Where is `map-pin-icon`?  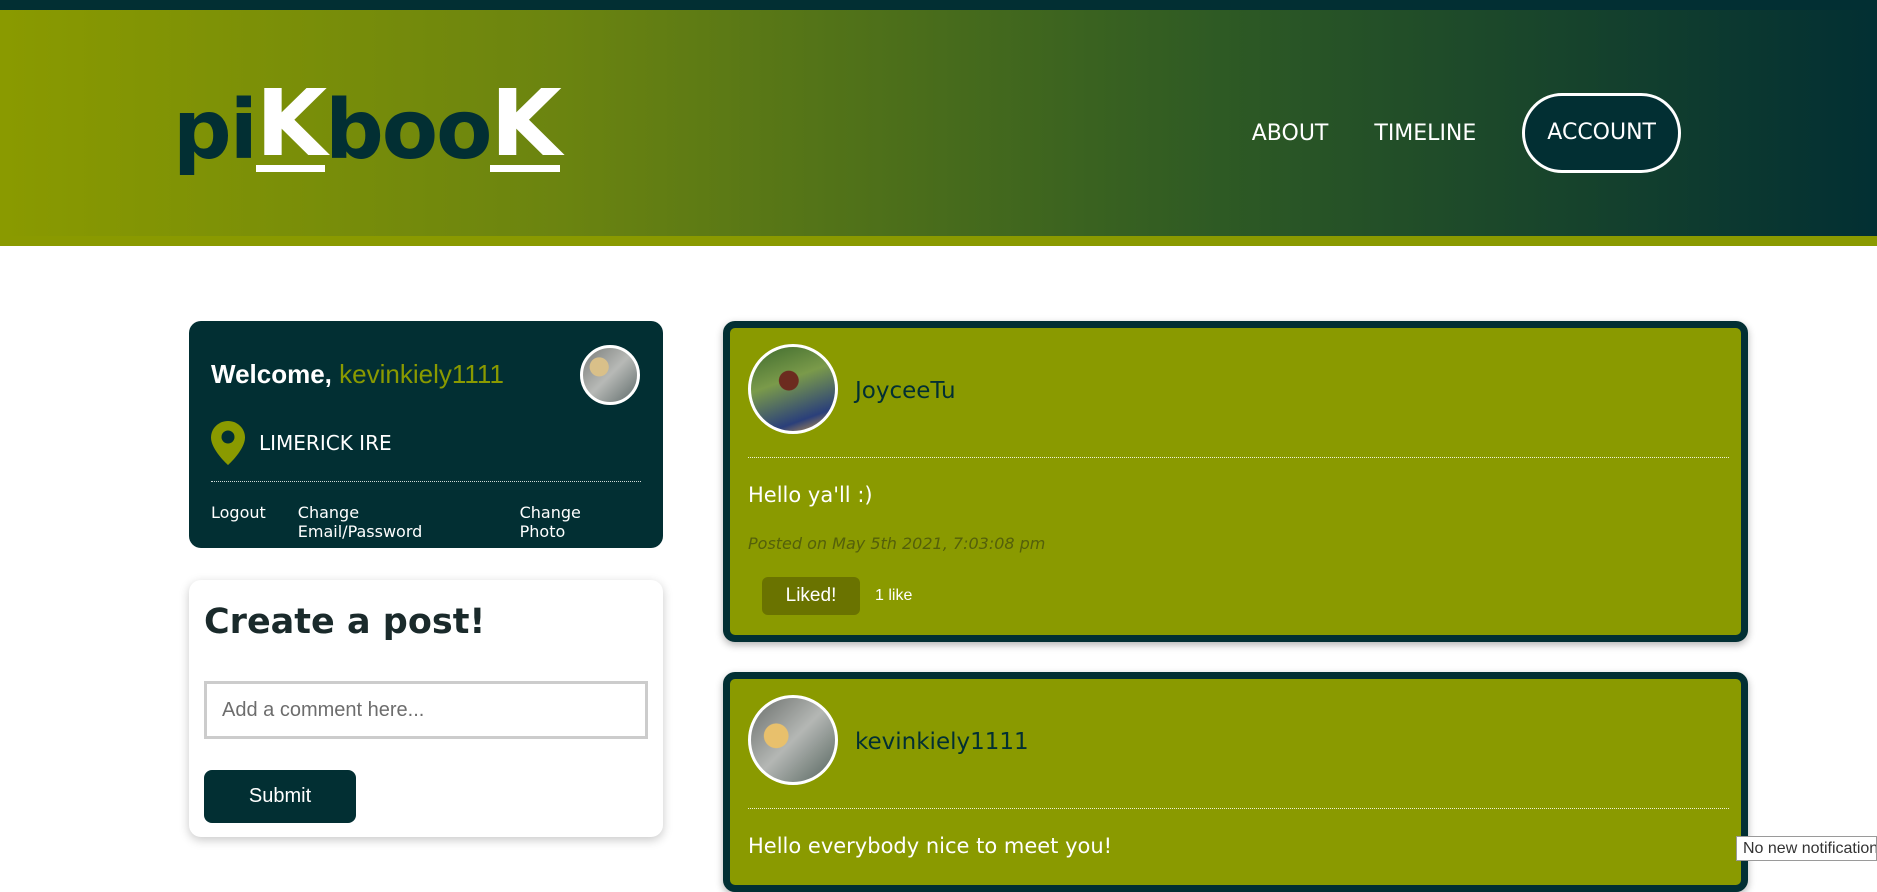 map-pin-icon is located at coordinates (228, 443).